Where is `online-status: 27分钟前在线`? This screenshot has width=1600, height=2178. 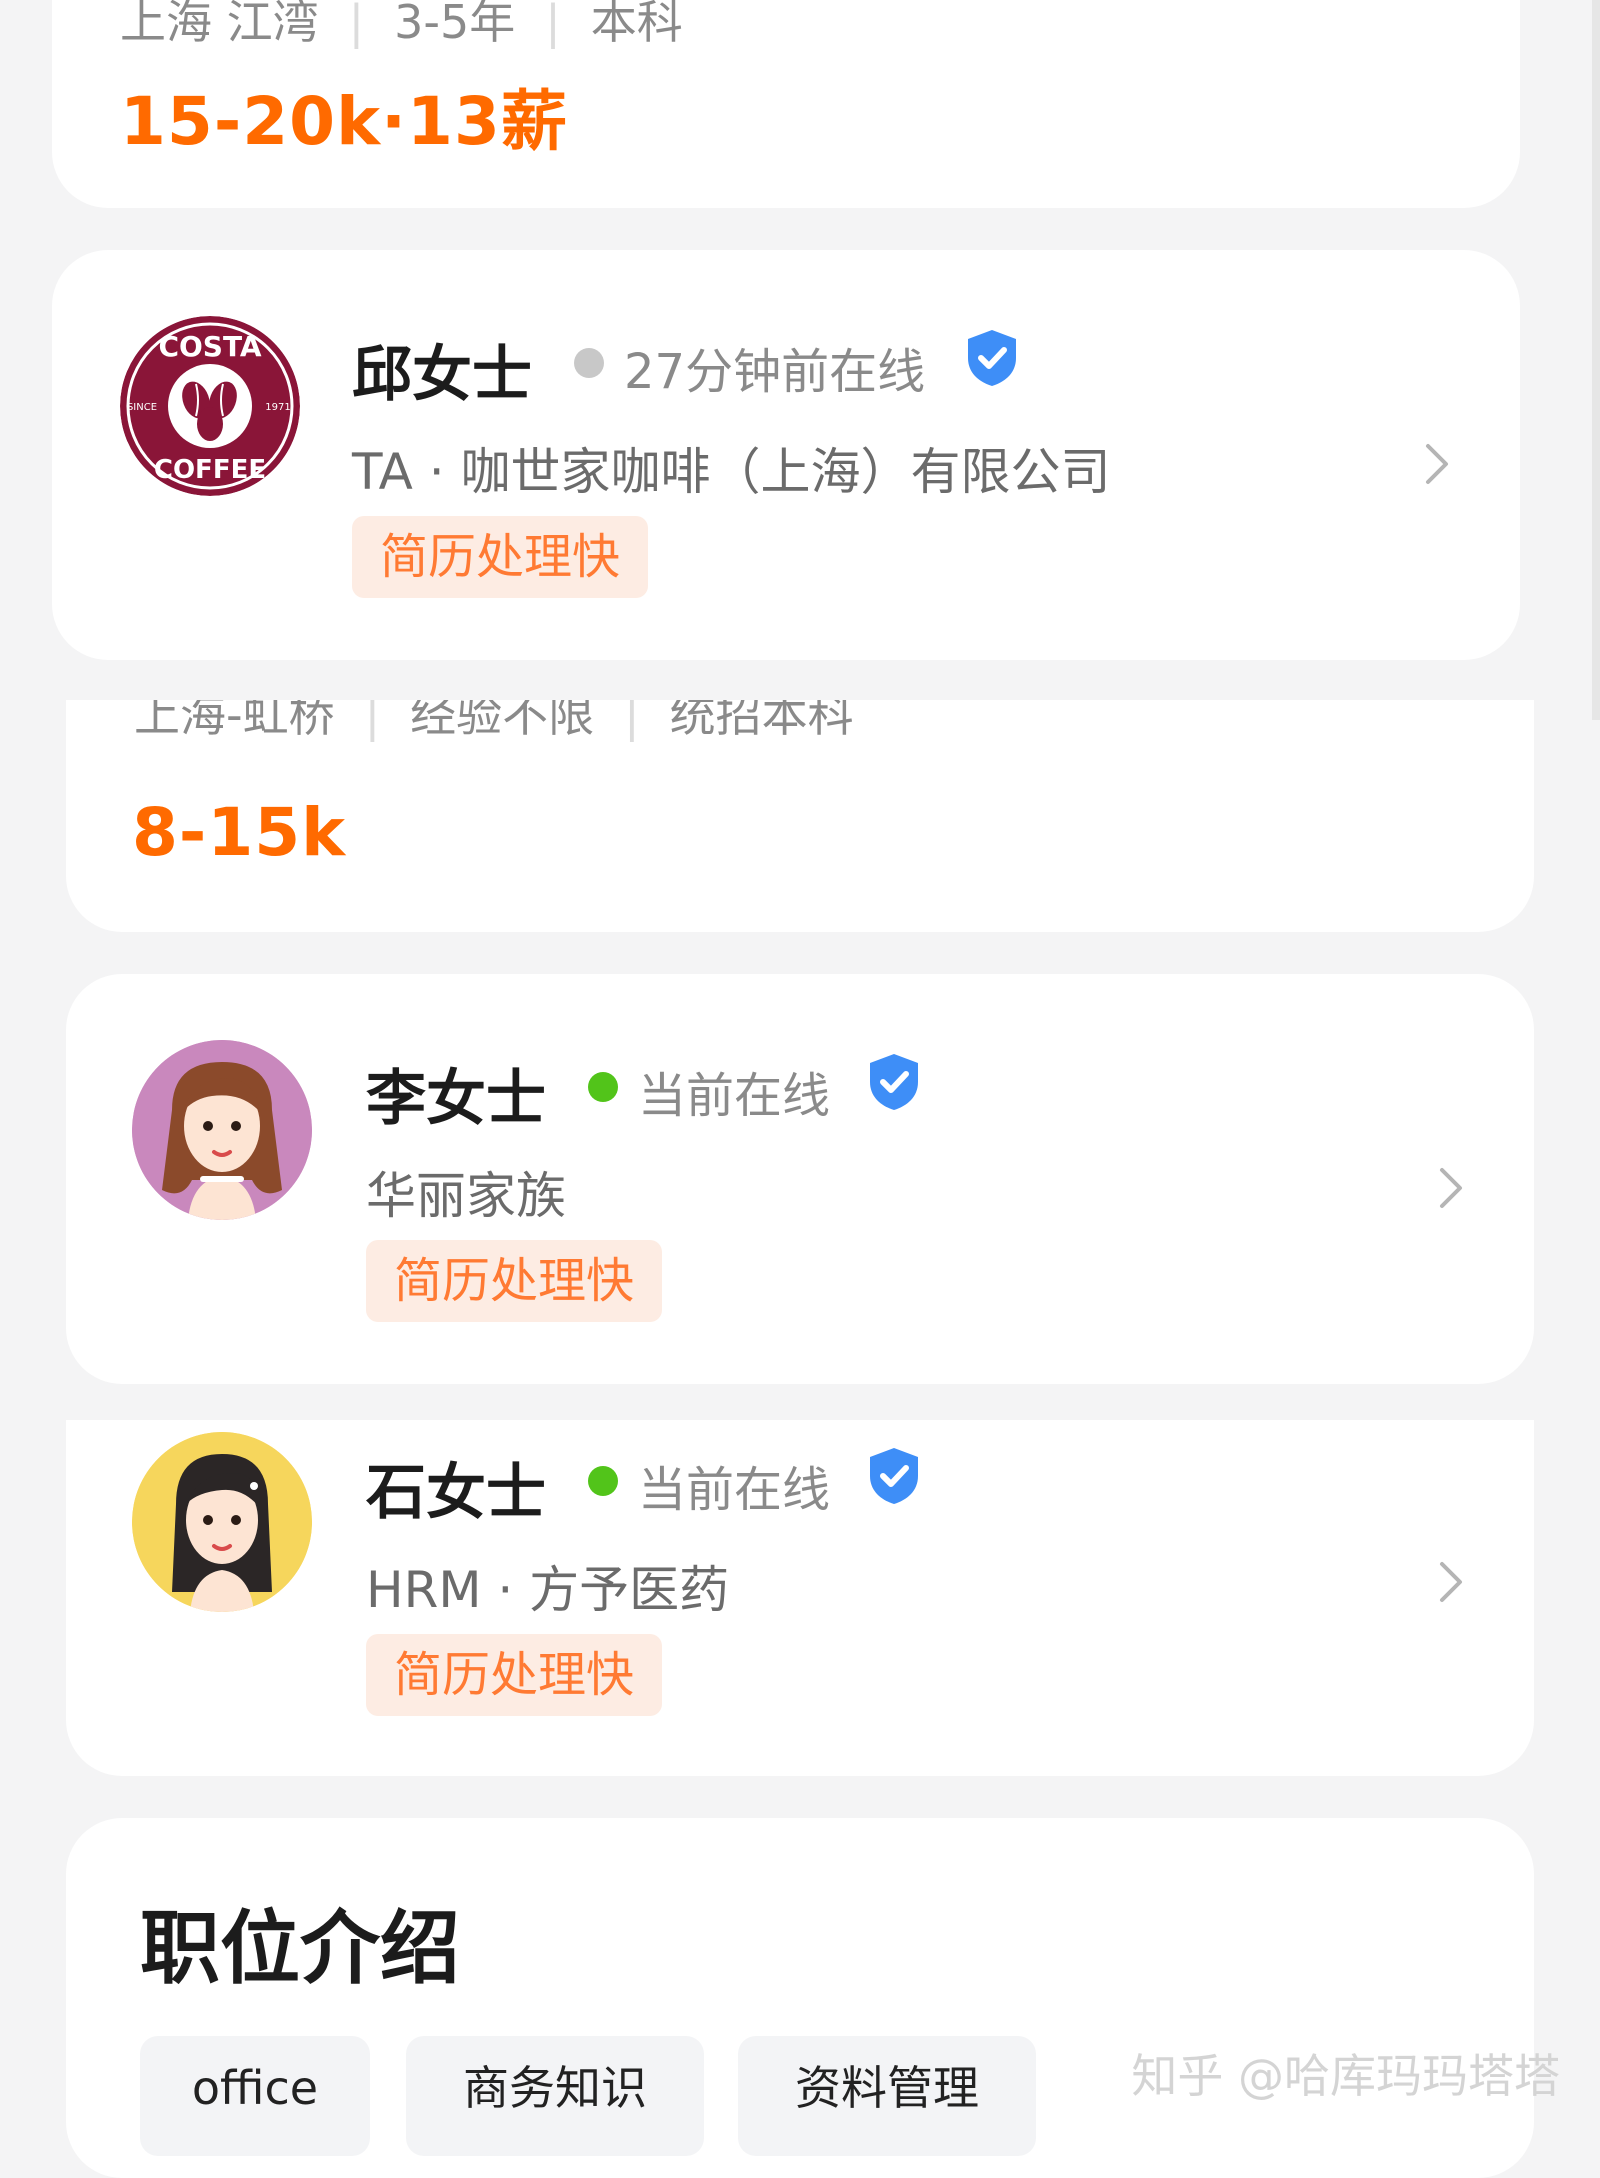
online-status: 27分钟前在线 is located at coordinates (775, 372).